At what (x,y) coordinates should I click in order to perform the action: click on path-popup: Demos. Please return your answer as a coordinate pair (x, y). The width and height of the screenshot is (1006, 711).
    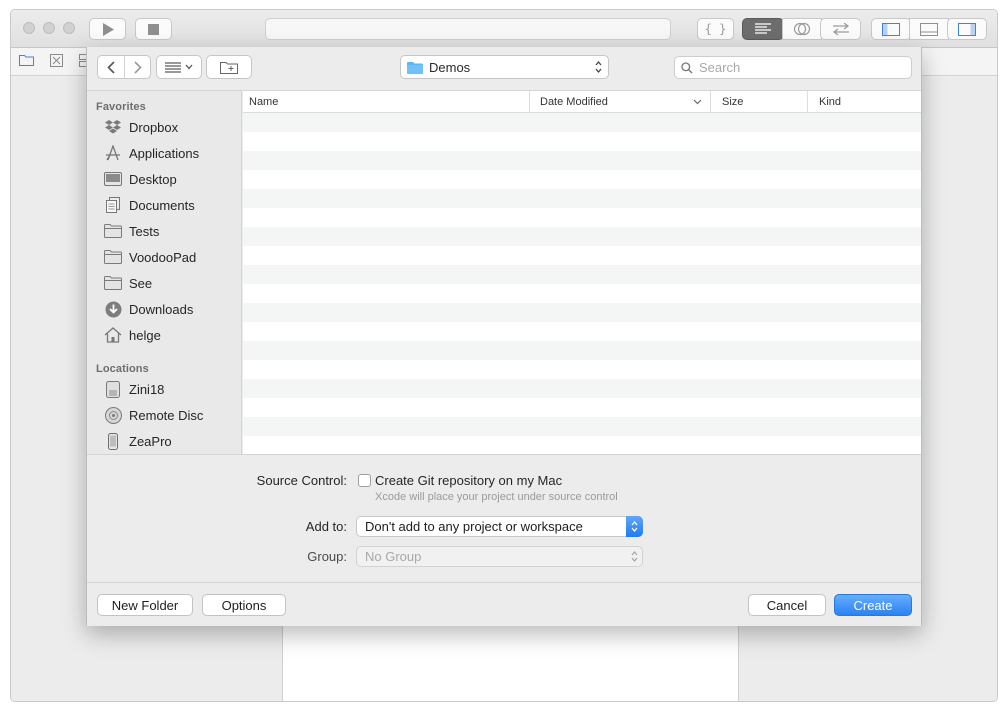
    Looking at the image, I should click on (504, 67).